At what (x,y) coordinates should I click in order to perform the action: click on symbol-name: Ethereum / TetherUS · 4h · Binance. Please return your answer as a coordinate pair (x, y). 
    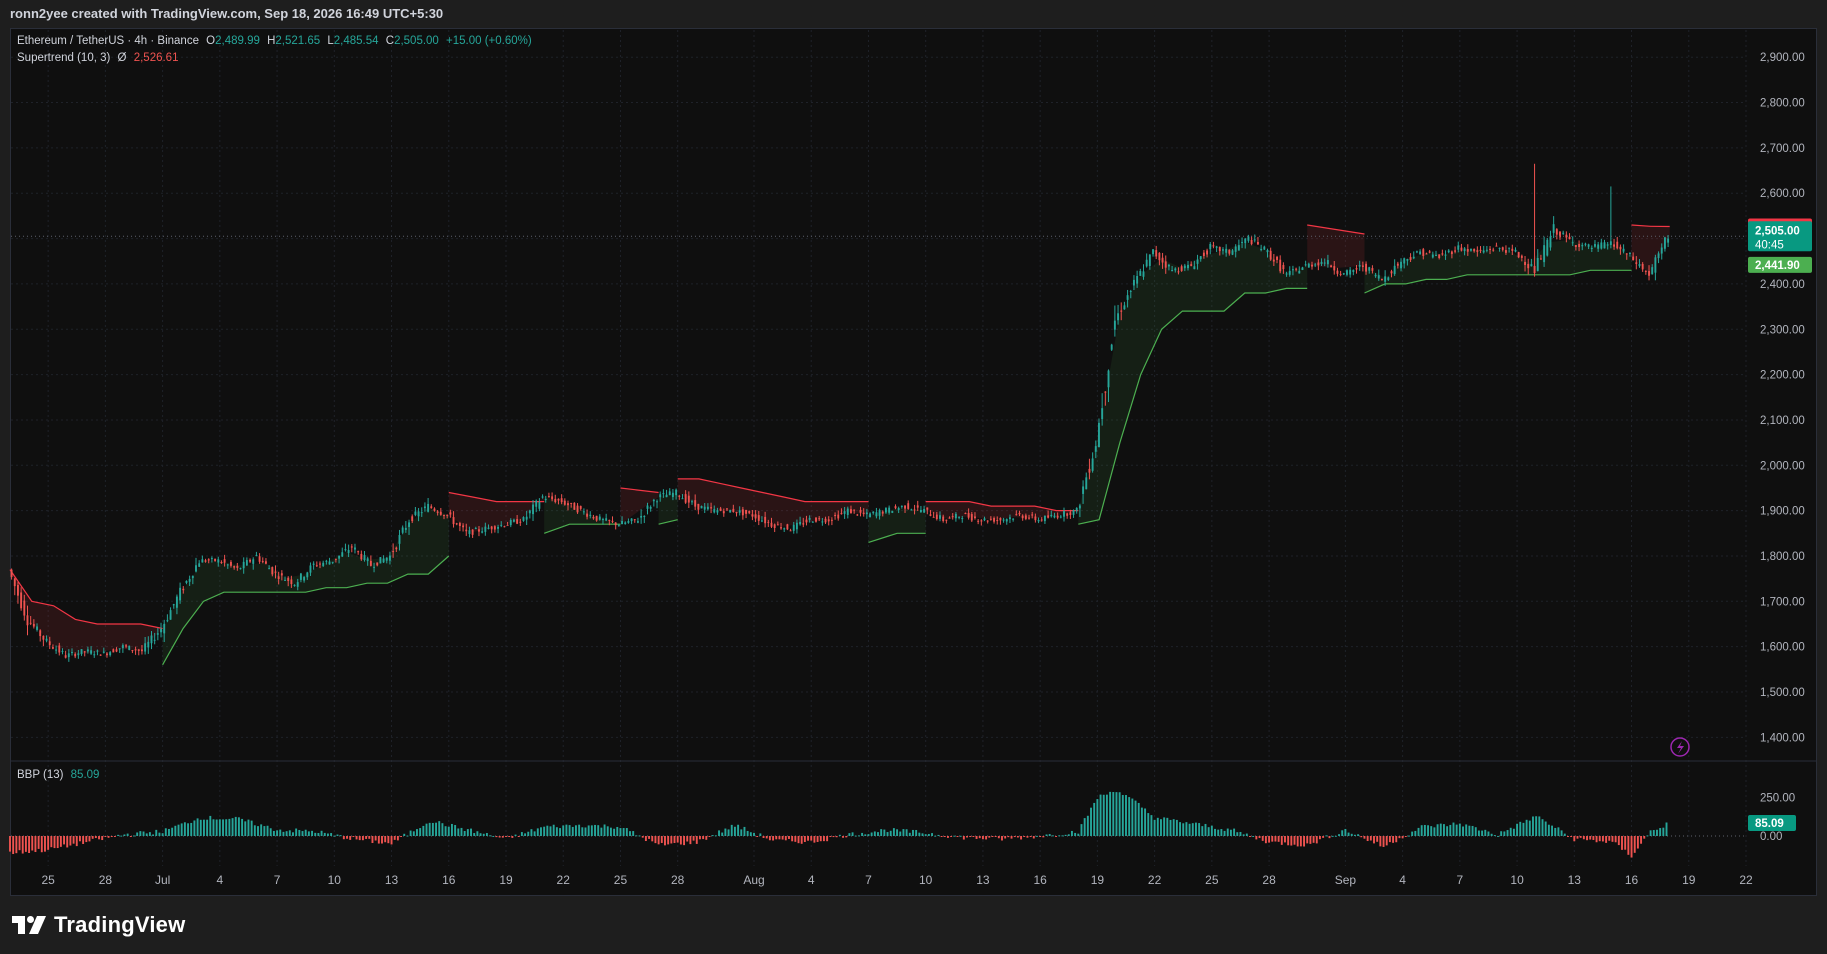
    Looking at the image, I should click on (108, 41).